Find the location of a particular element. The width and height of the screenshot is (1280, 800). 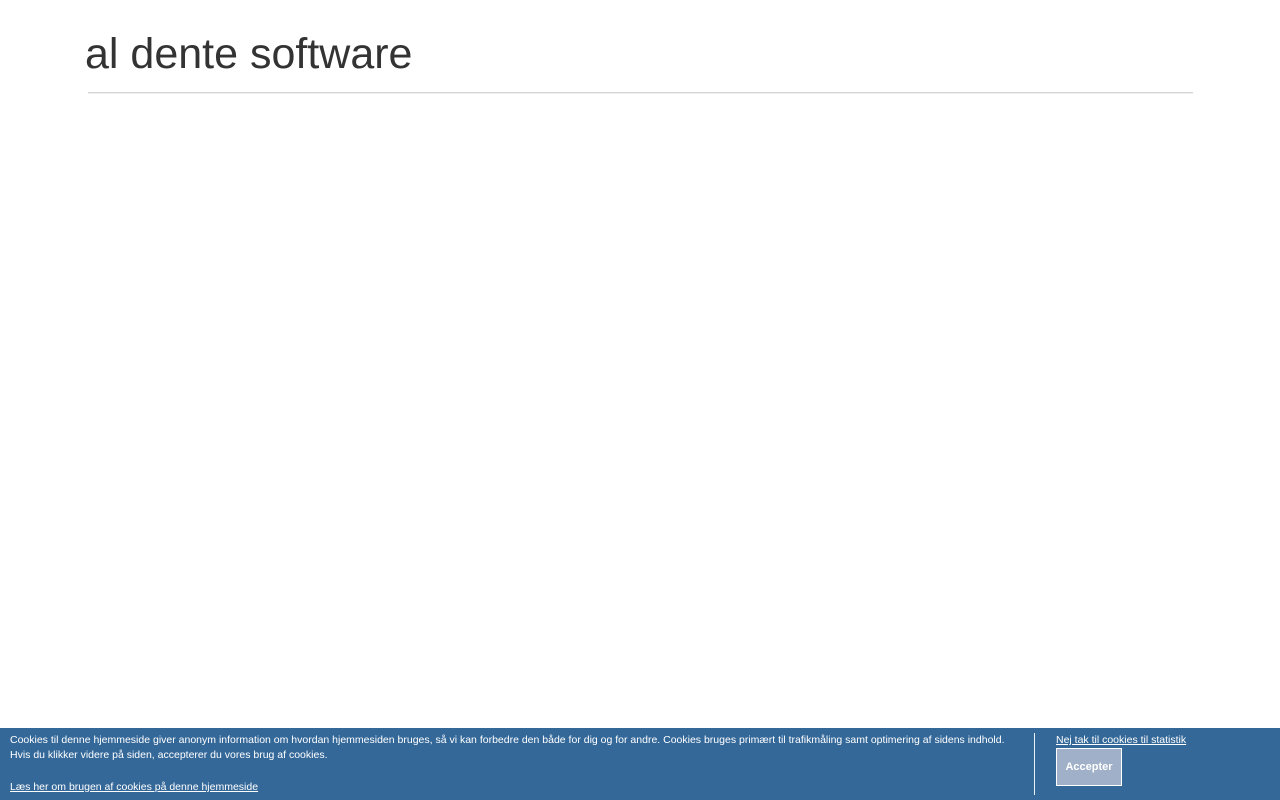

cookie-accept-button: Accepter is located at coordinates (1089, 767).